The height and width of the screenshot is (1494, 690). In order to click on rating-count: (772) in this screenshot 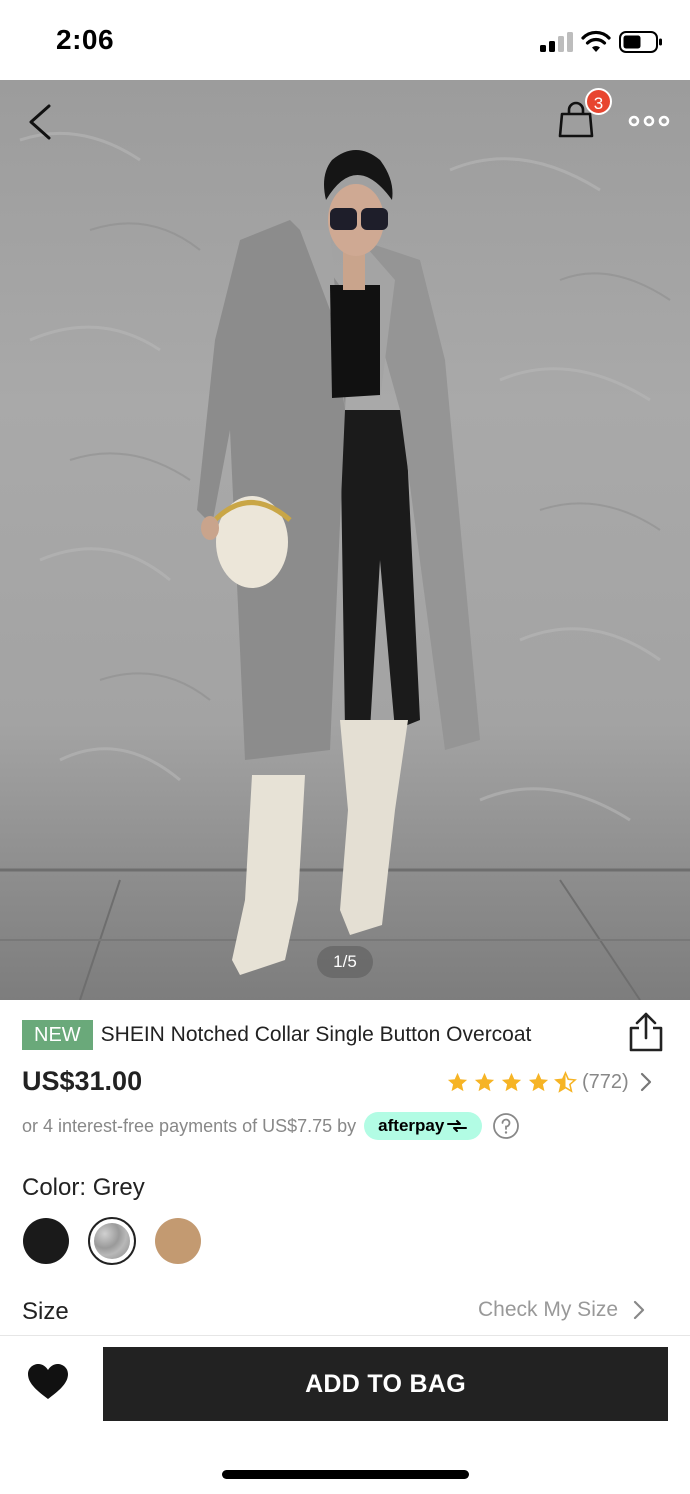, I will do `click(605, 1081)`.